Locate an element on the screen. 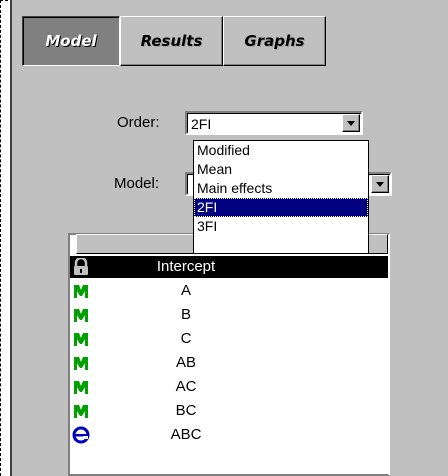  tab-model-label: Model is located at coordinates (71, 41).